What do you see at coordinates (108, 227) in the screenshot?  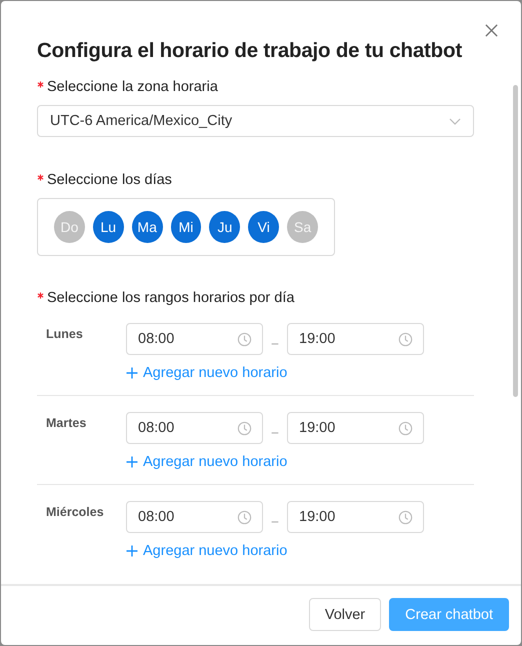 I see `day-toggle: Lu` at bounding box center [108, 227].